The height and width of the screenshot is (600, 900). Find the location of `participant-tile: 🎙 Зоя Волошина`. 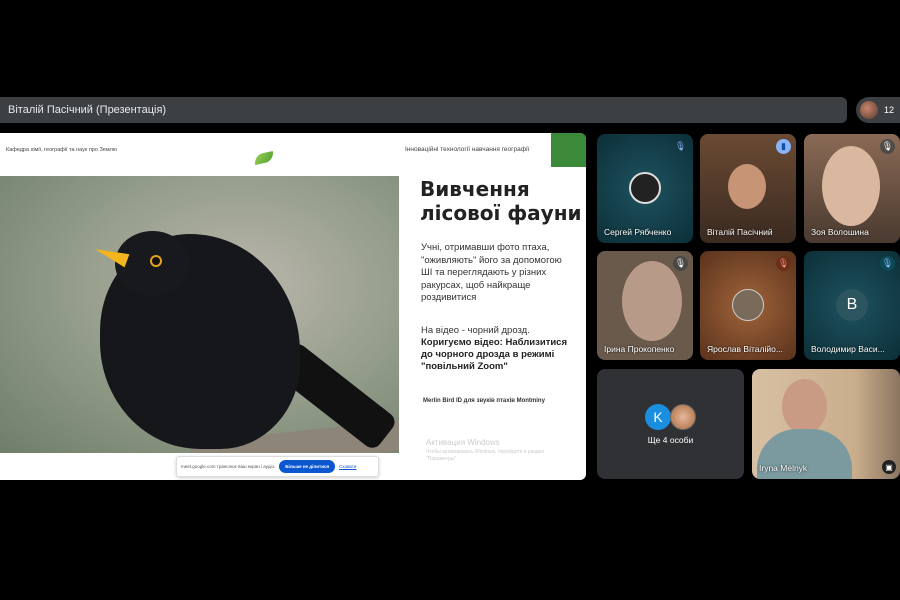

participant-tile: 🎙 Зоя Волошина is located at coordinates (852, 188).